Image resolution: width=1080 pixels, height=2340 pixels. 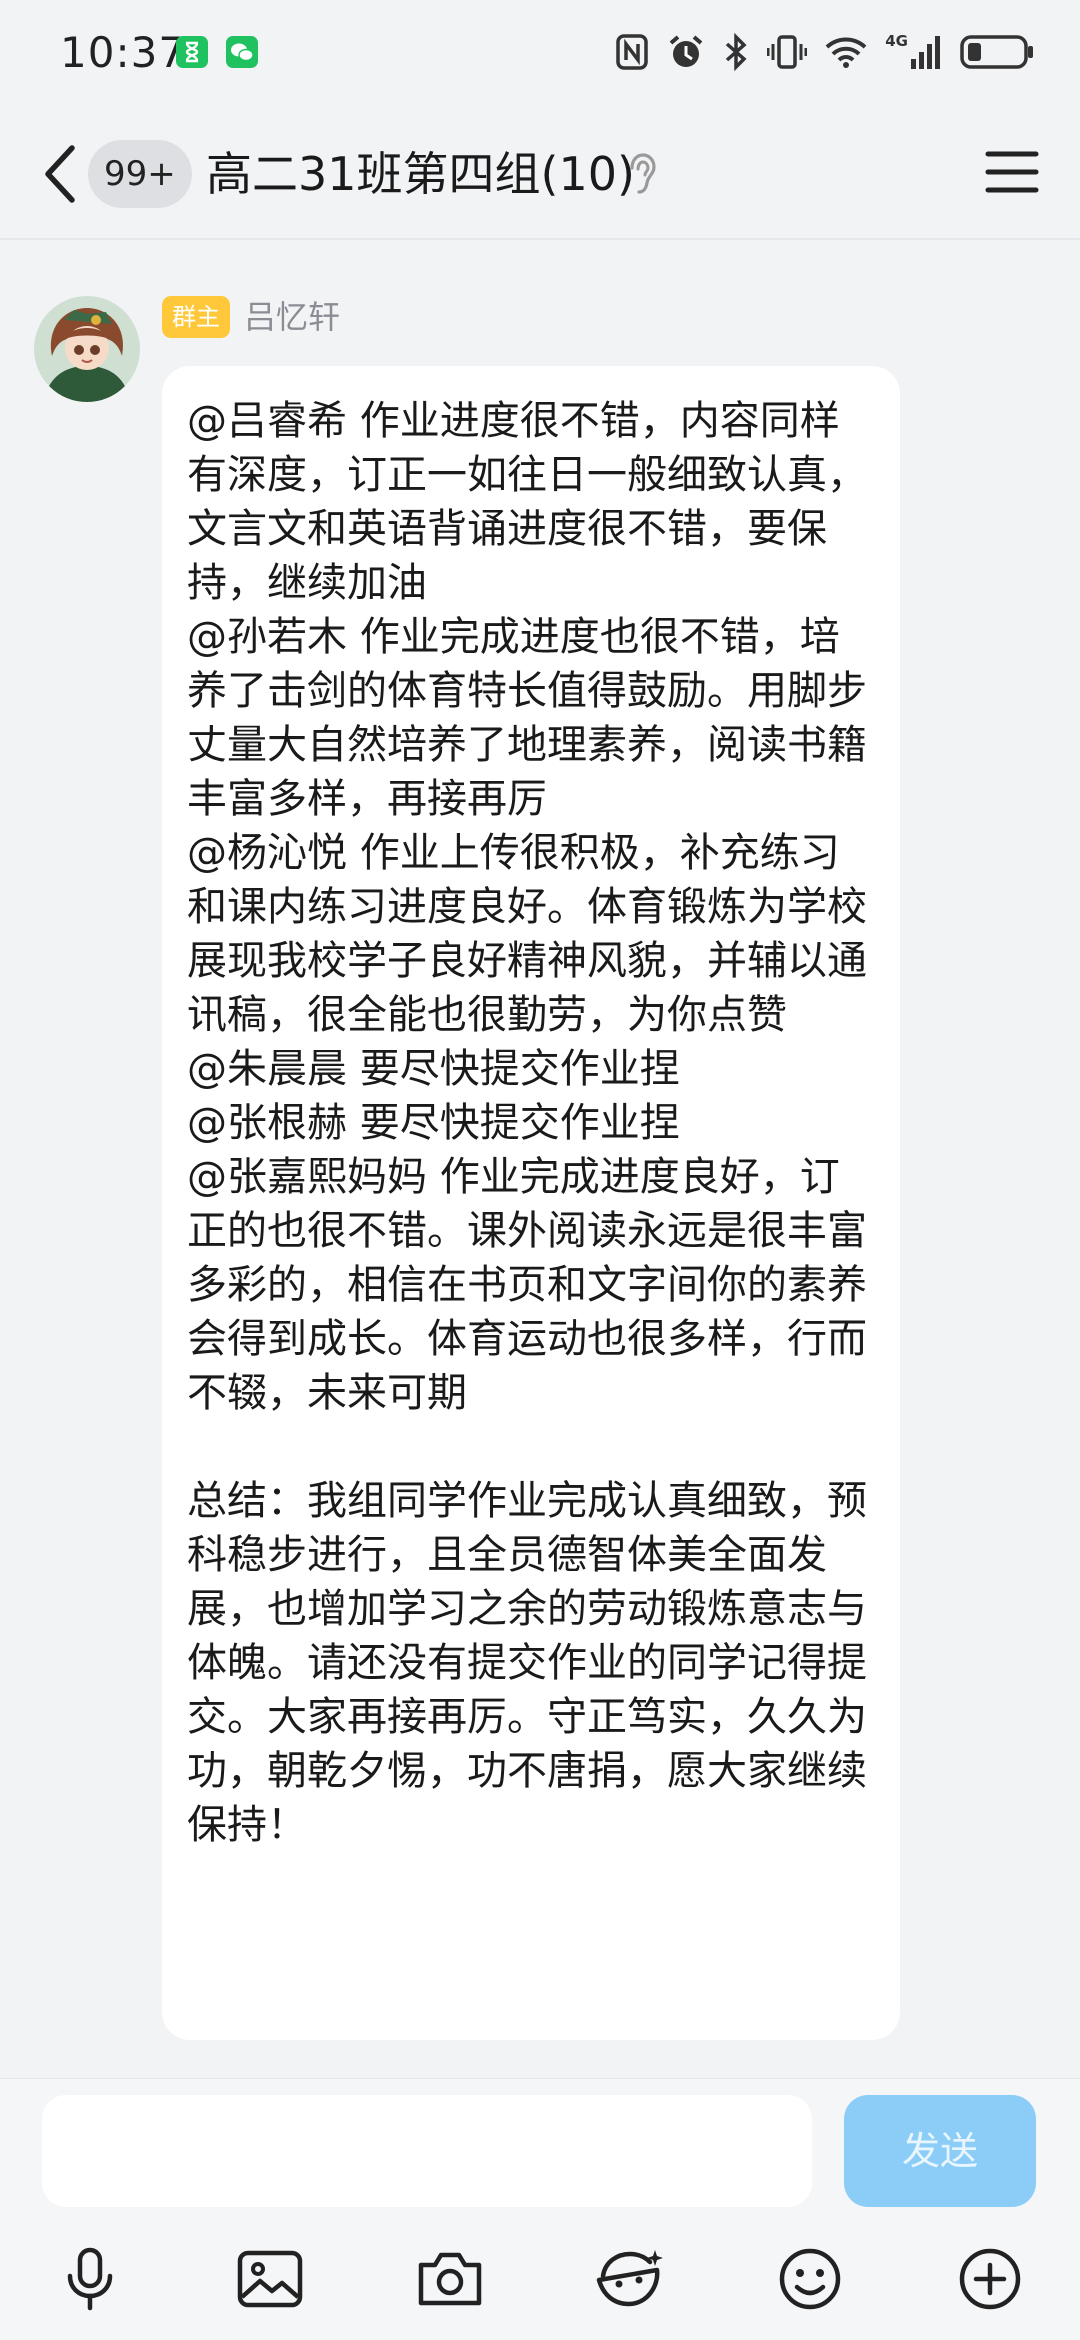 I want to click on sender-avatar, so click(x=87, y=349).